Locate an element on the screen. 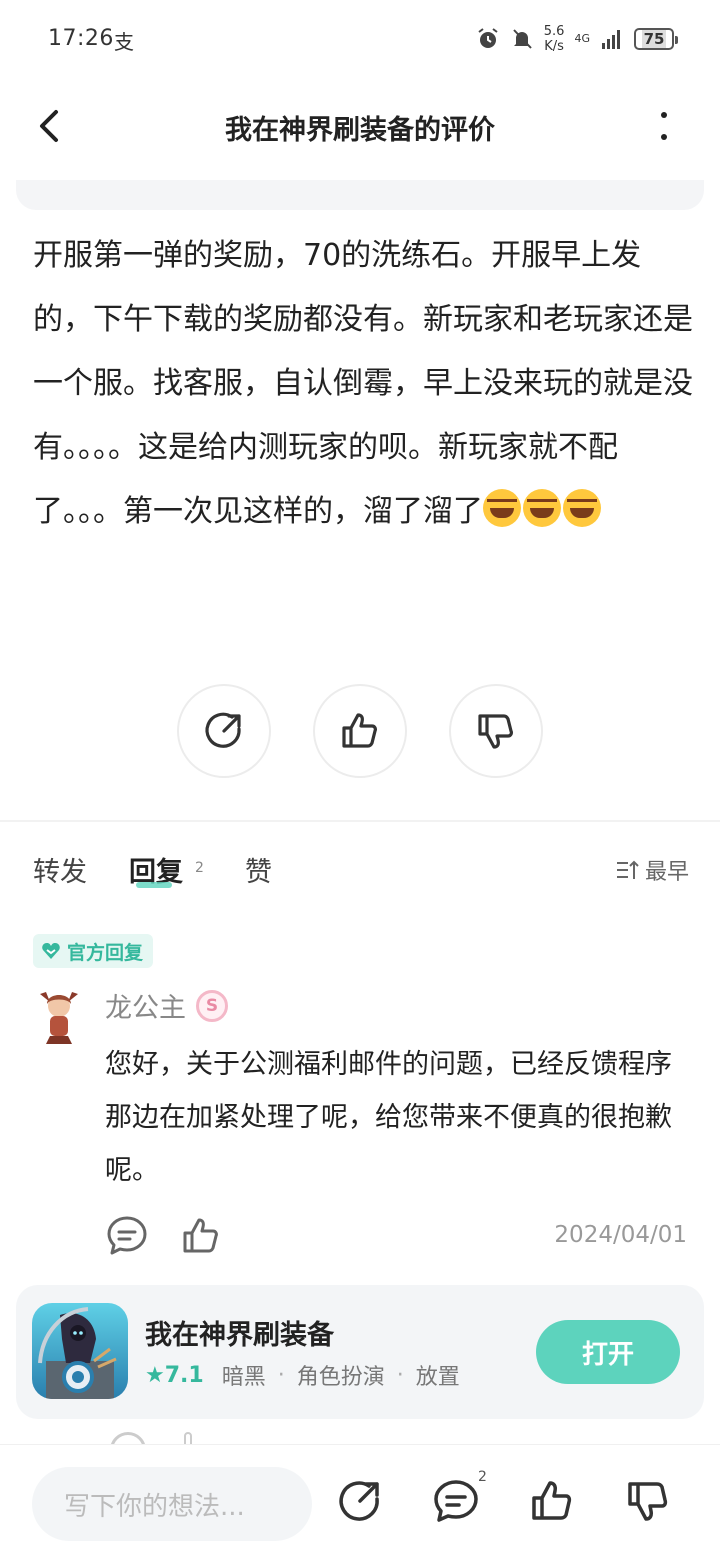  reply-author: 龙公主 S is located at coordinates (166, 1005).